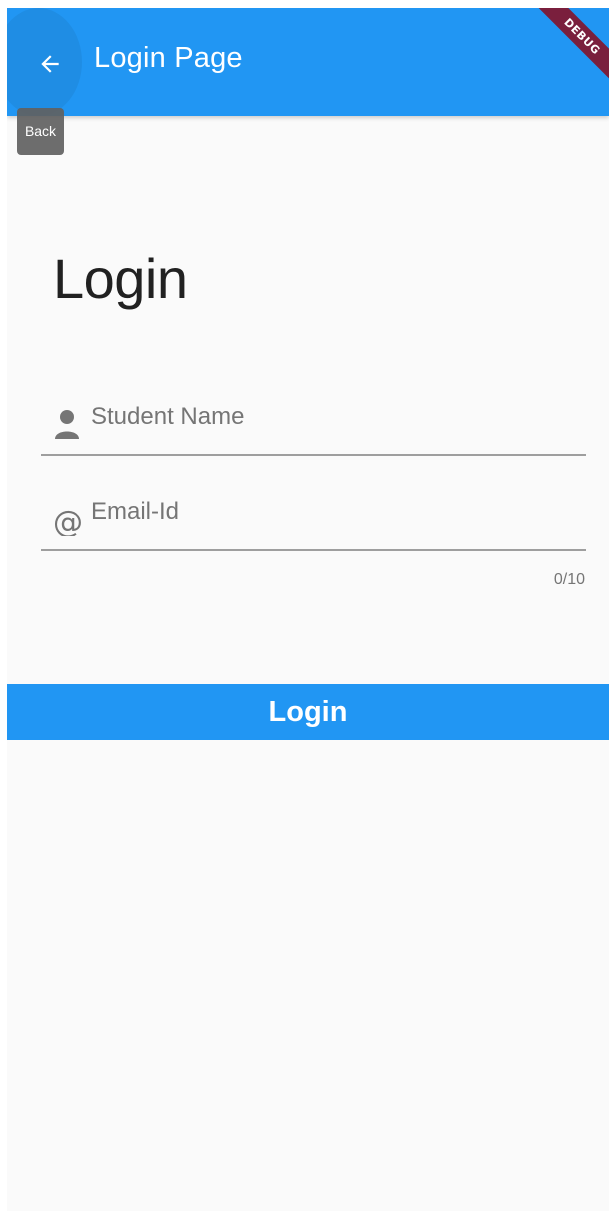  What do you see at coordinates (50, 64) in the screenshot?
I see `arrow-left-icon` at bounding box center [50, 64].